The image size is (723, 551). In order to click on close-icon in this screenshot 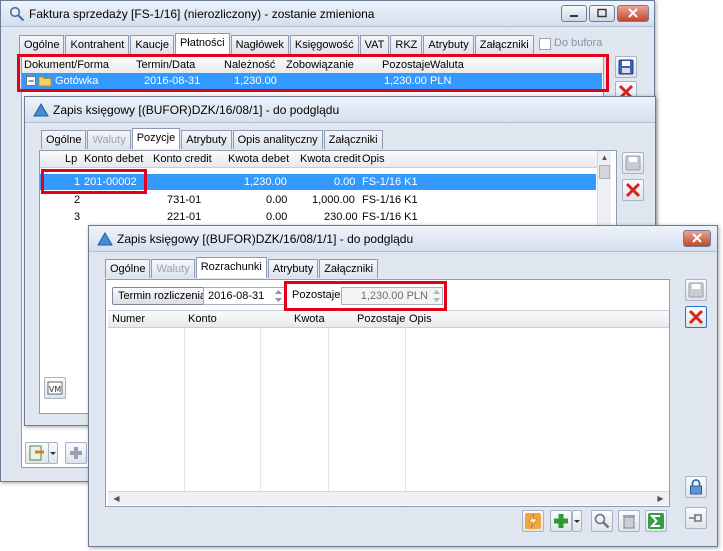, I will do `click(697, 238)`.